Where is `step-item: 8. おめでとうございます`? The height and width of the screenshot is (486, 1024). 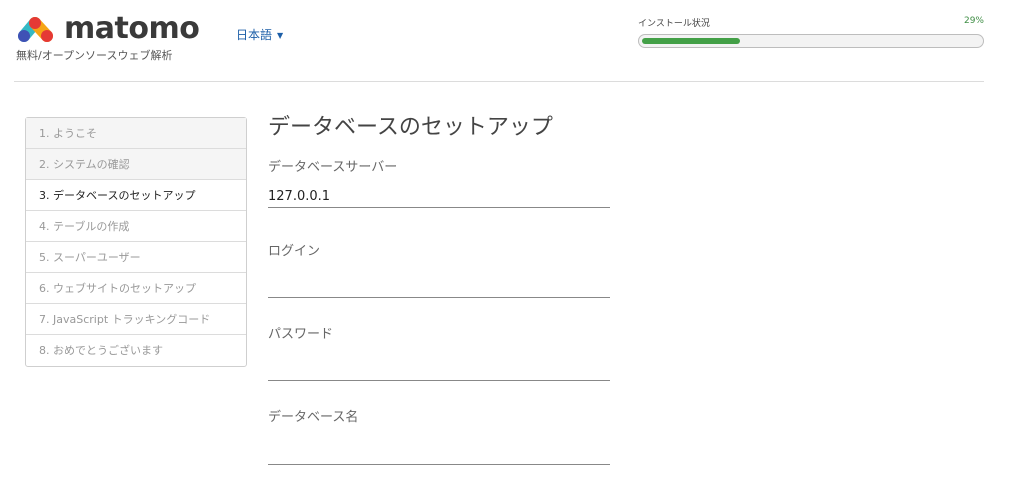 step-item: 8. おめでとうございます is located at coordinates (101, 350).